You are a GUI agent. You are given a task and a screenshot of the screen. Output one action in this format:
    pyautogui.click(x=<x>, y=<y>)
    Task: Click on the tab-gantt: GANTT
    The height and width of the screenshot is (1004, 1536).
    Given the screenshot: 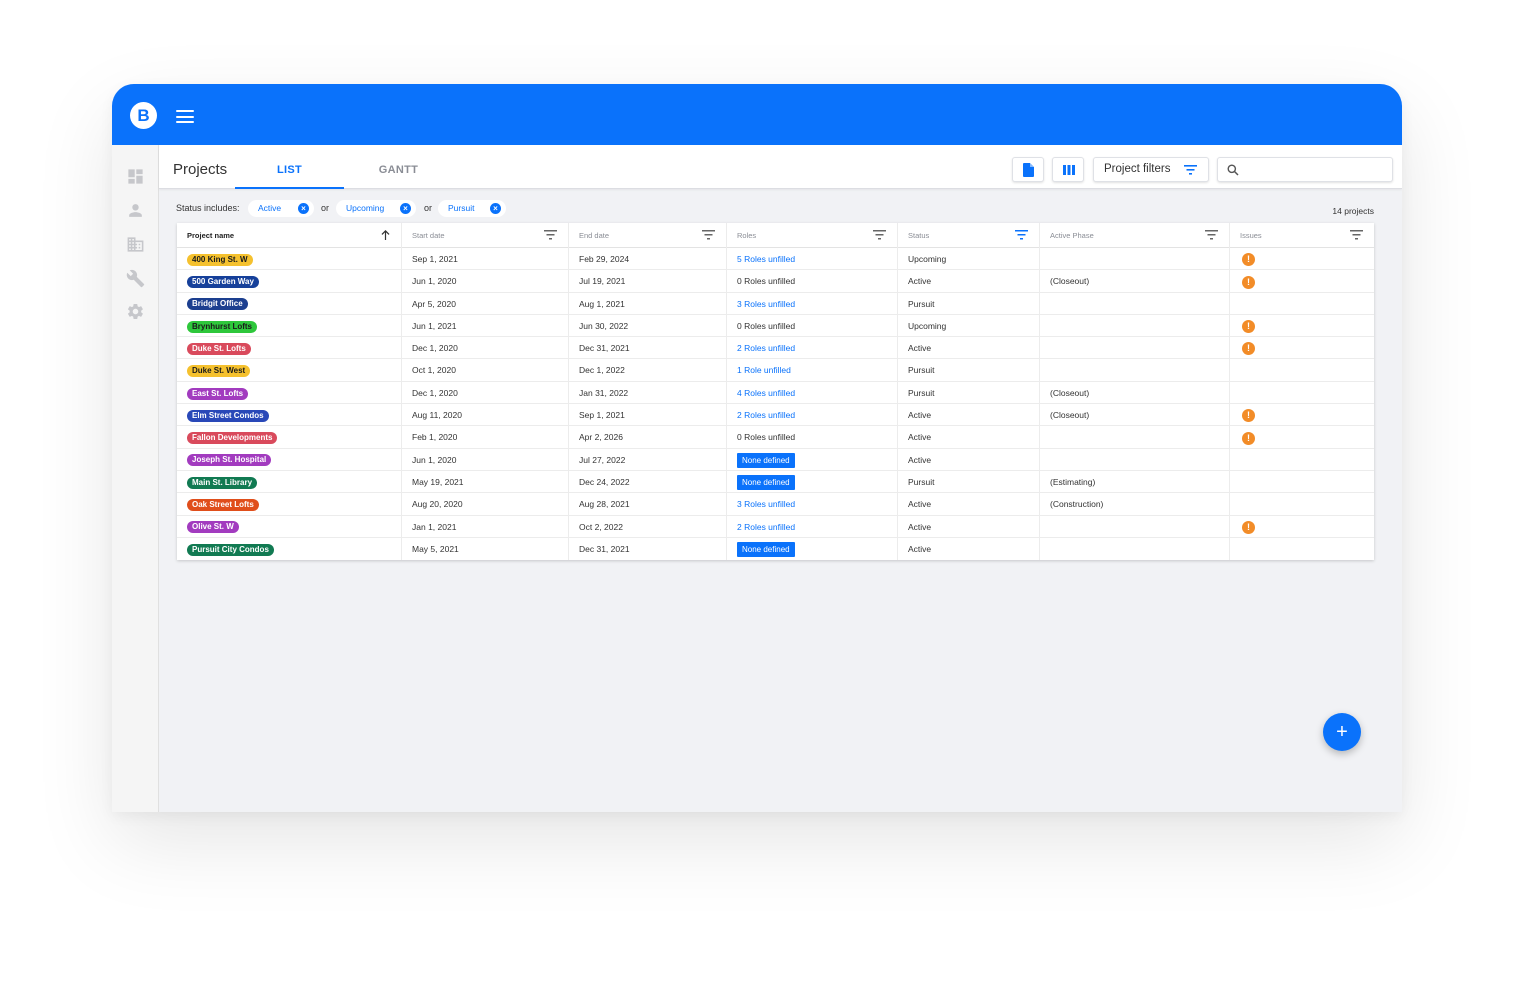 What is the action you would take?
    pyautogui.click(x=398, y=167)
    